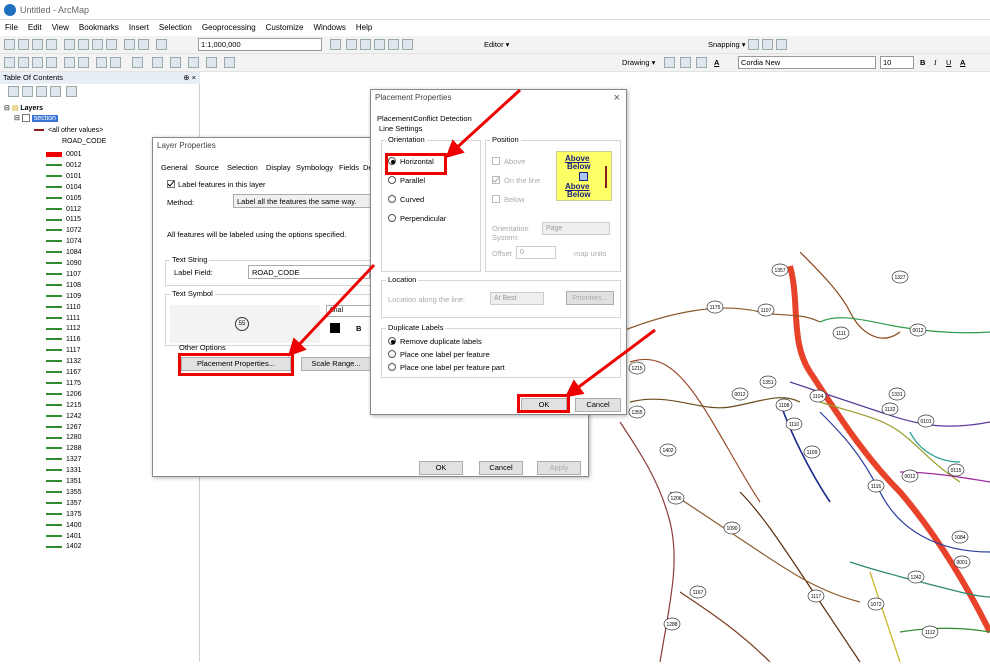  I want to click on arrow-to-horizontal, so click(483, 123).